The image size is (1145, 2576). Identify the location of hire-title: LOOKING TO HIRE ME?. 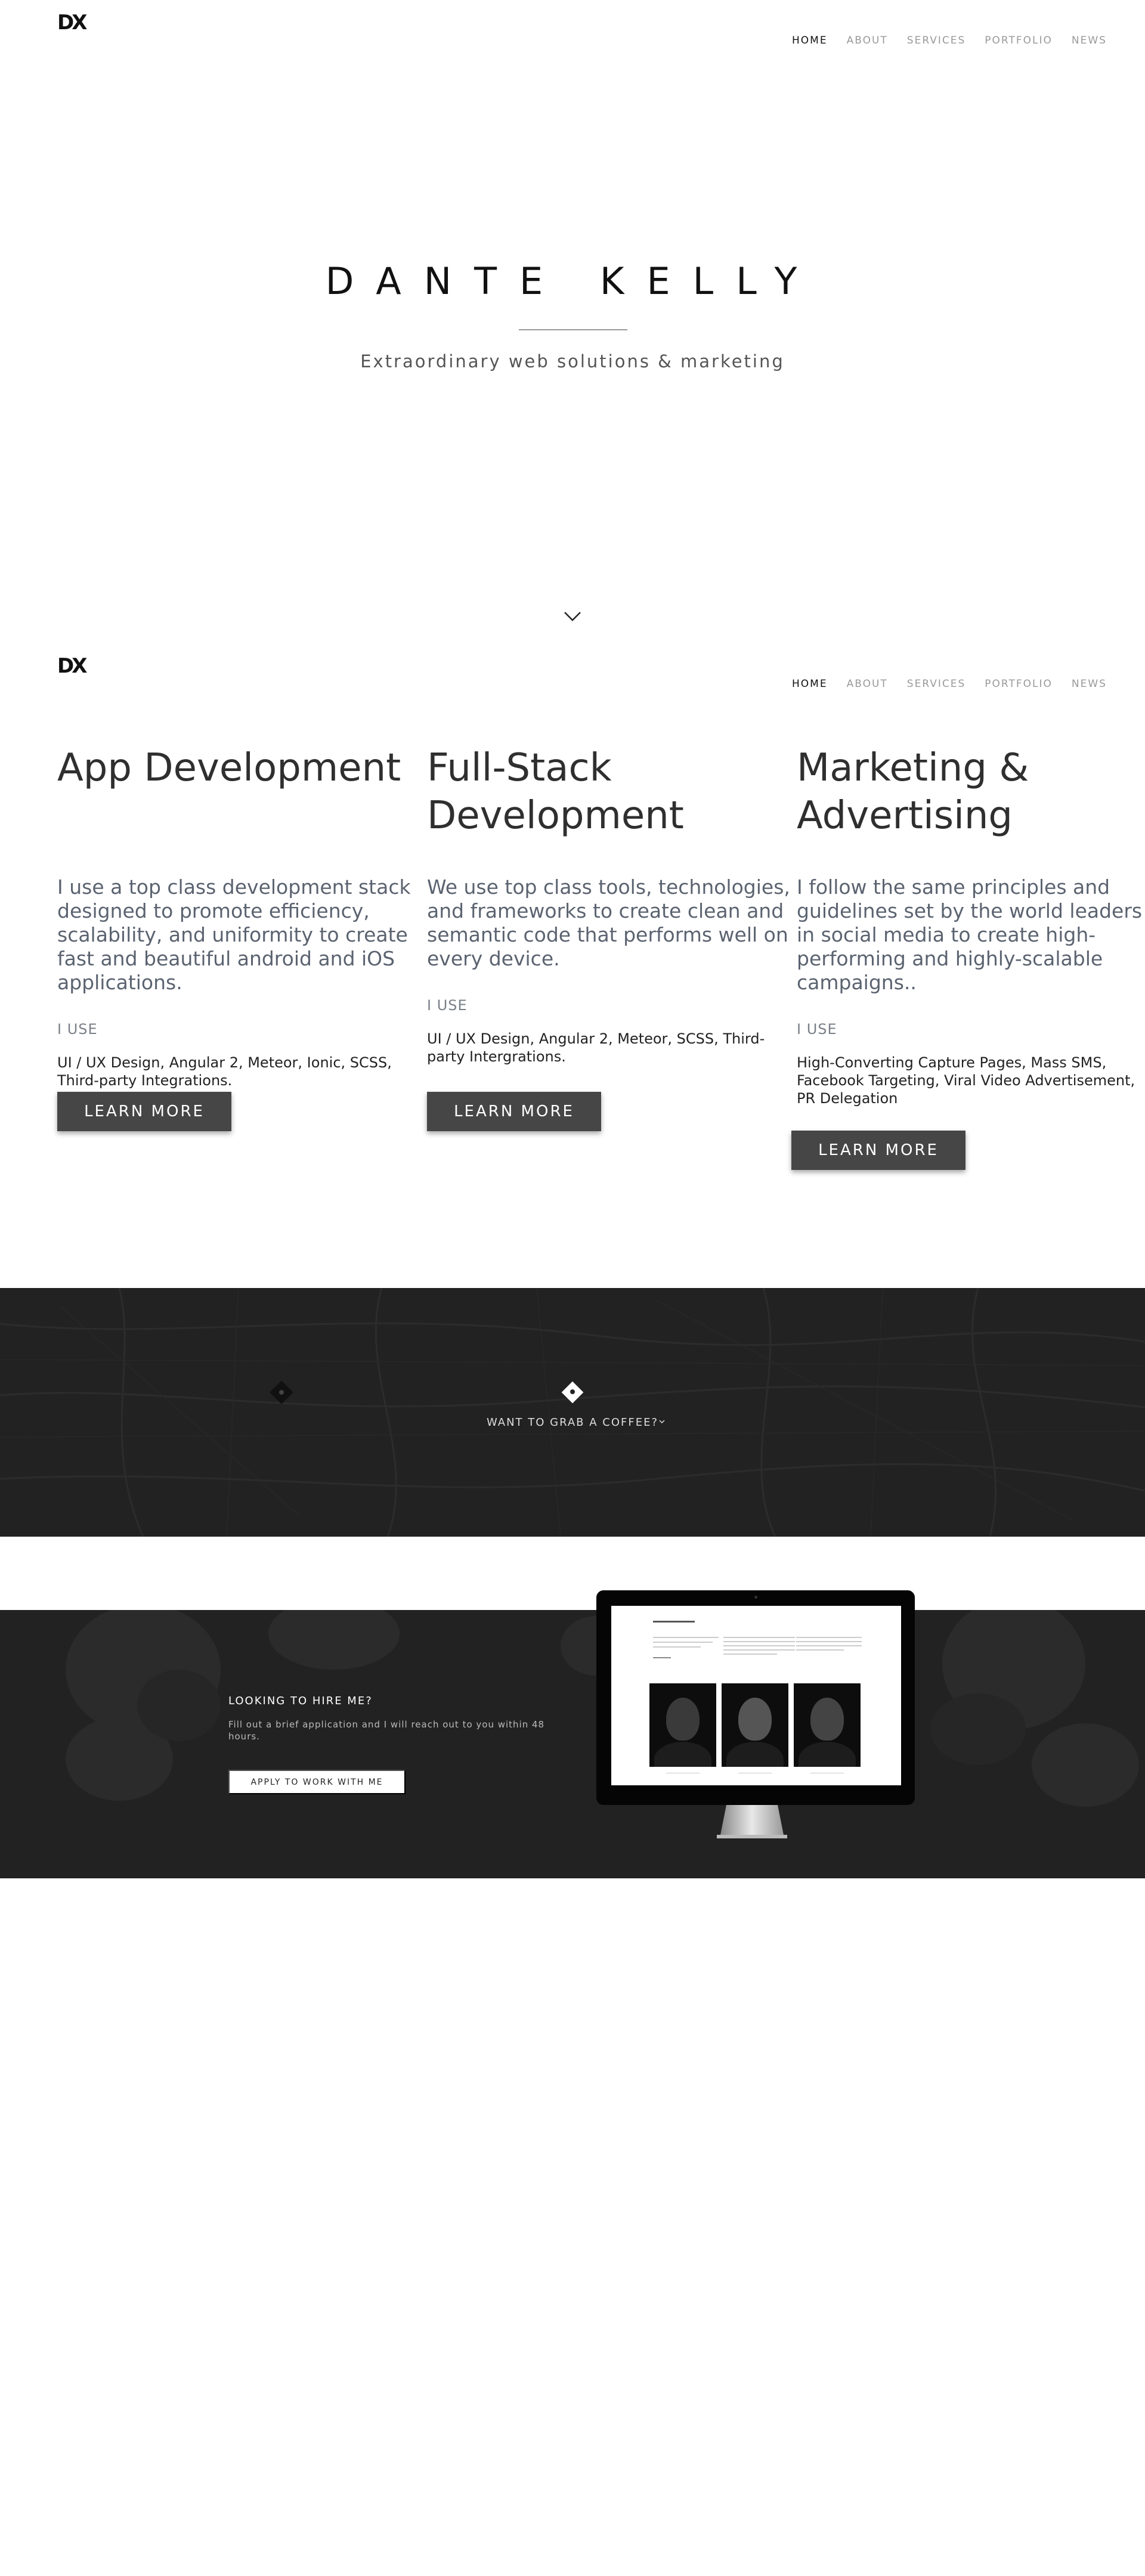
(300, 1701).